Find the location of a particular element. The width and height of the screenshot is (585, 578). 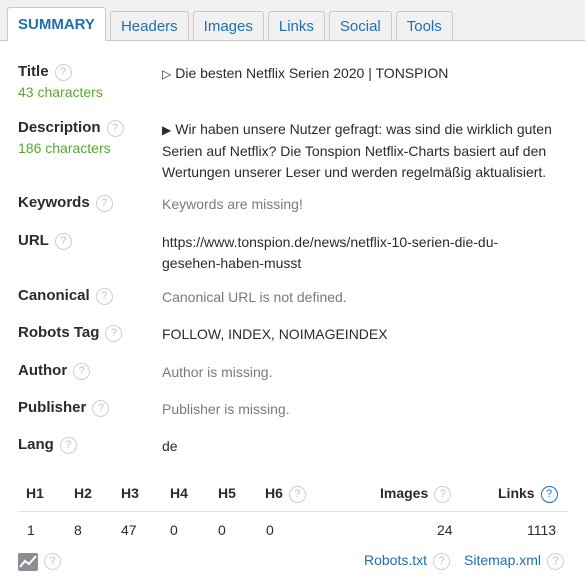

h5-count: 0 is located at coordinates (222, 530).